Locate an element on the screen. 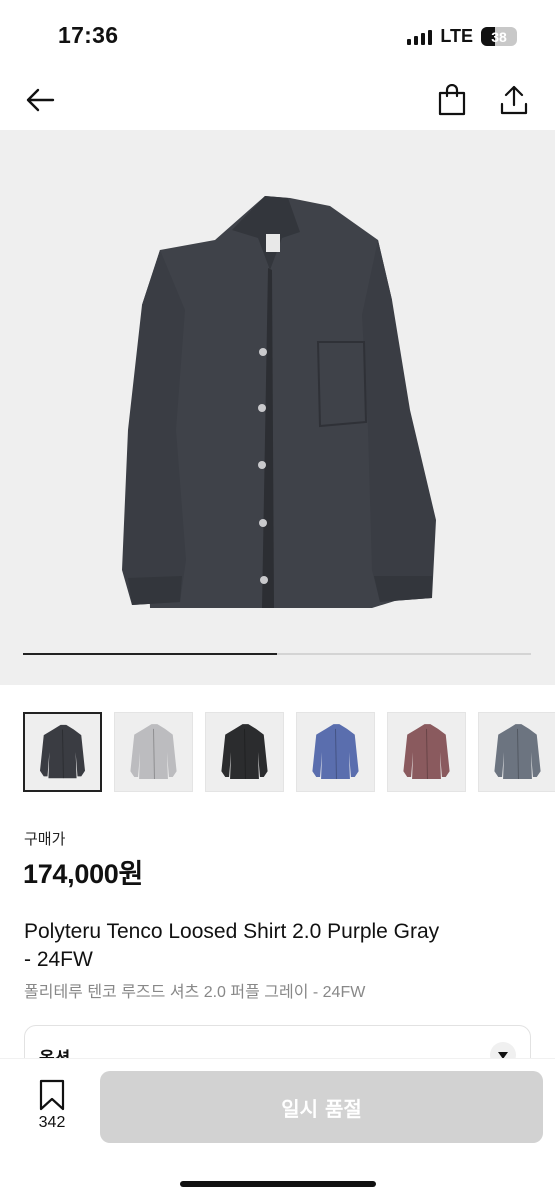 The width and height of the screenshot is (555, 1200). bookmark-icon is located at coordinates (52, 1095).